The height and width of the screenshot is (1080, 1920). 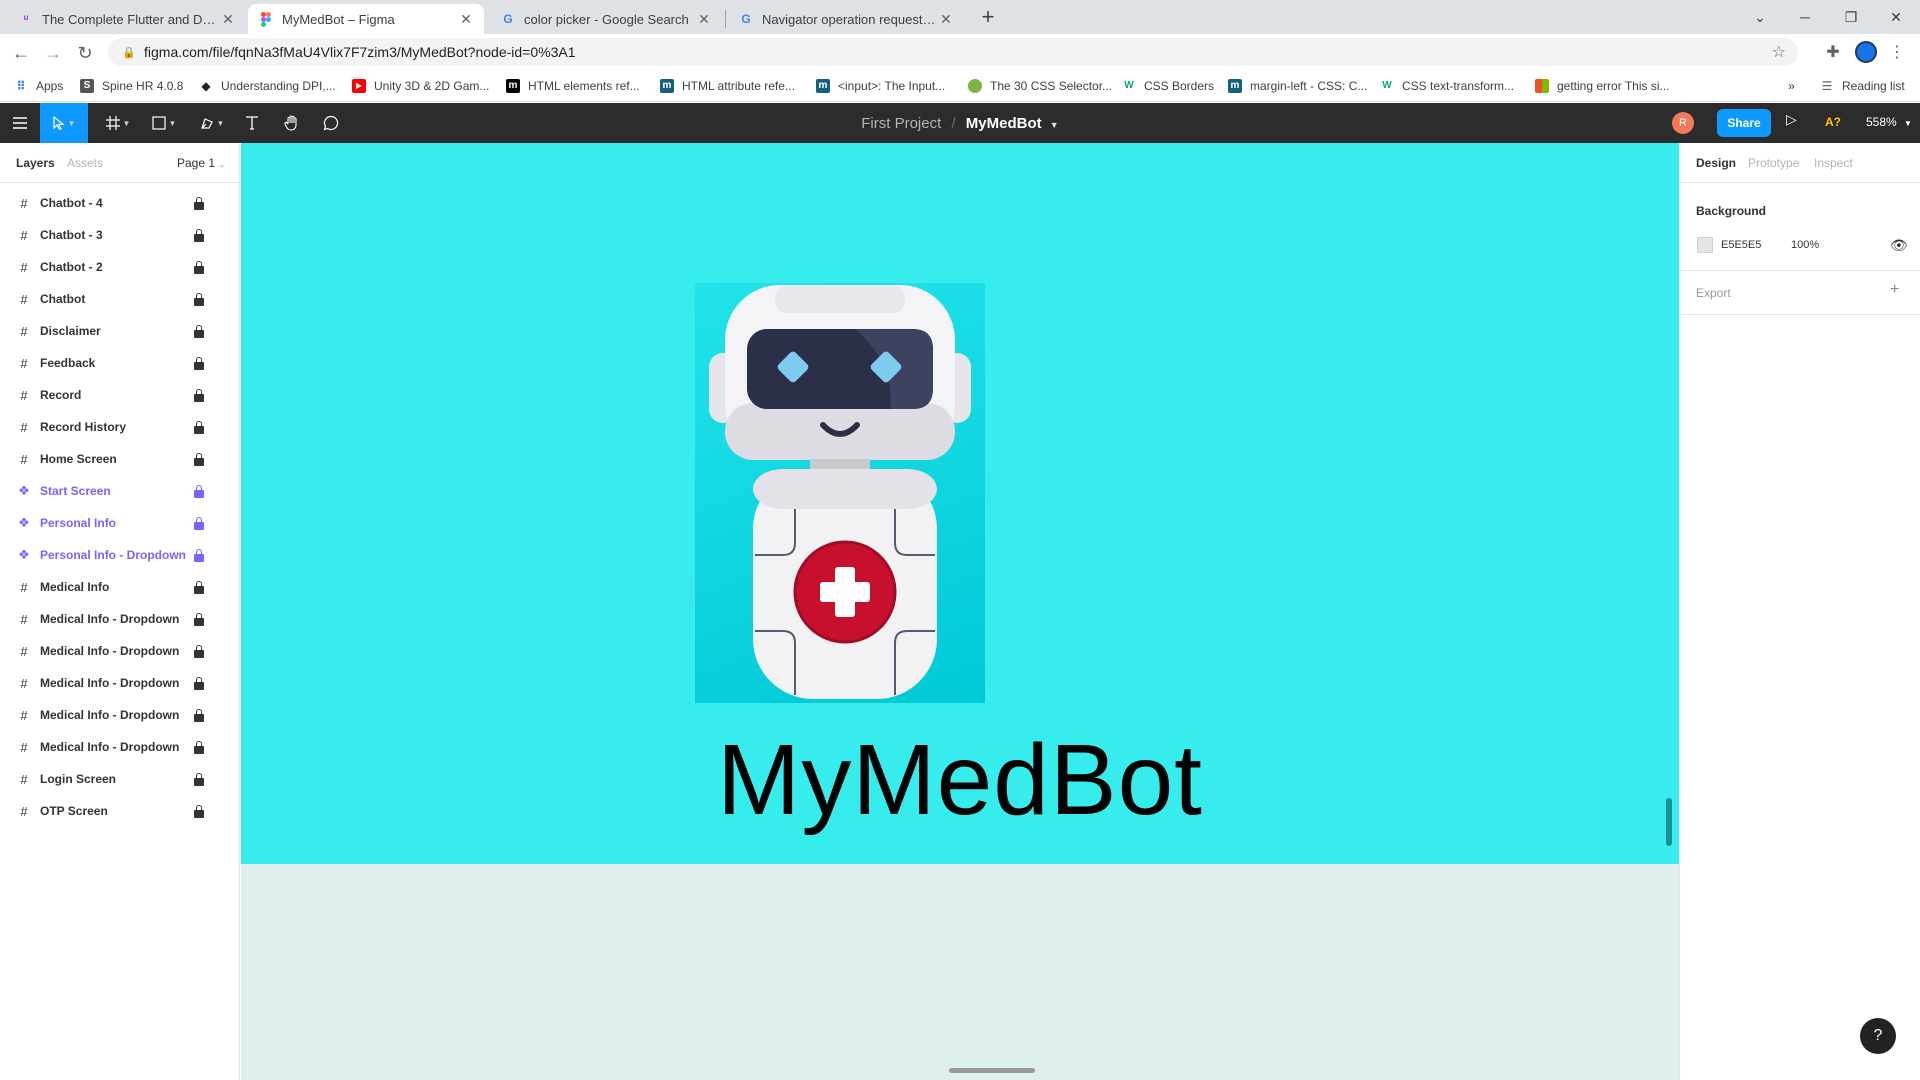 I want to click on browser-tab-1: MyMedBot – Figma ✕, so click(x=366, y=19).